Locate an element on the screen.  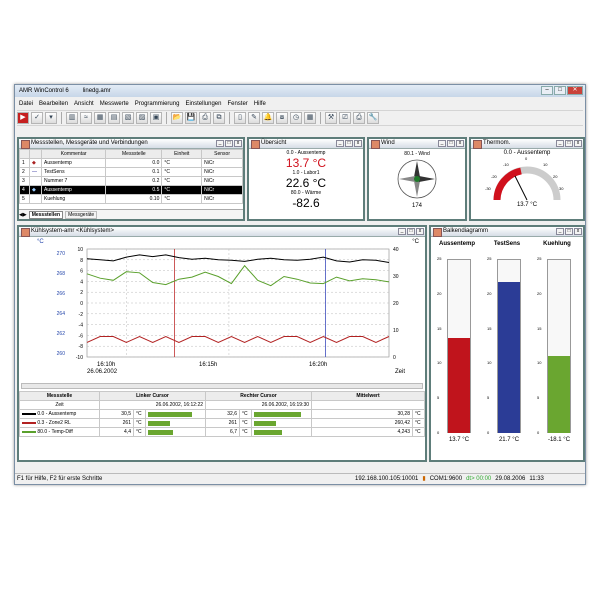
tab-messgeraete: Messgeräte is located at coordinates (81, 214).